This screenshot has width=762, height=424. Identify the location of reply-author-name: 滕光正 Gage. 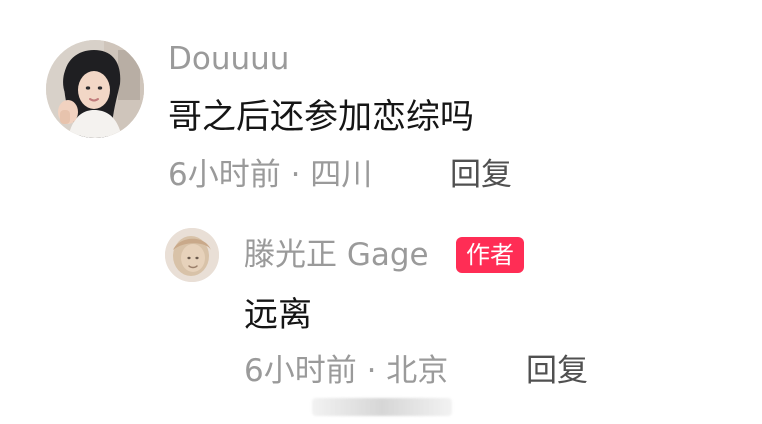
(336, 255).